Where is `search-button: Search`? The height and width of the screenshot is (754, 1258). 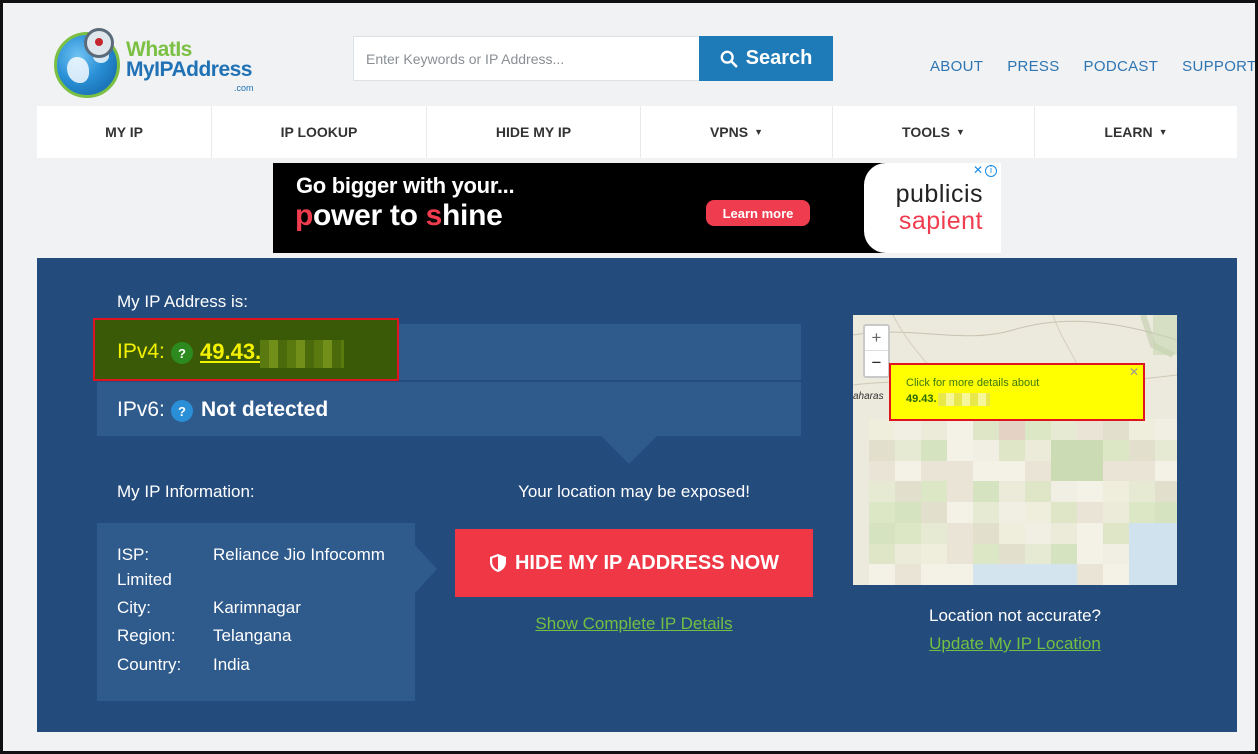 search-button: Search is located at coordinates (766, 58).